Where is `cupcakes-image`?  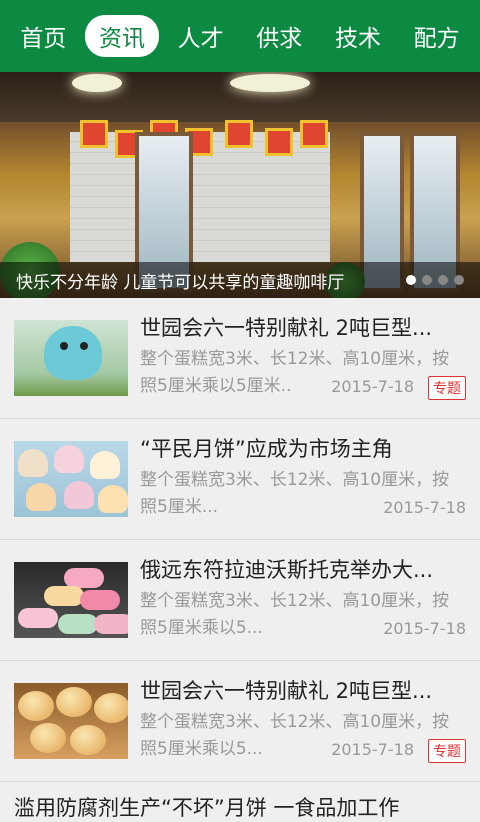
cupcakes-image is located at coordinates (71, 479).